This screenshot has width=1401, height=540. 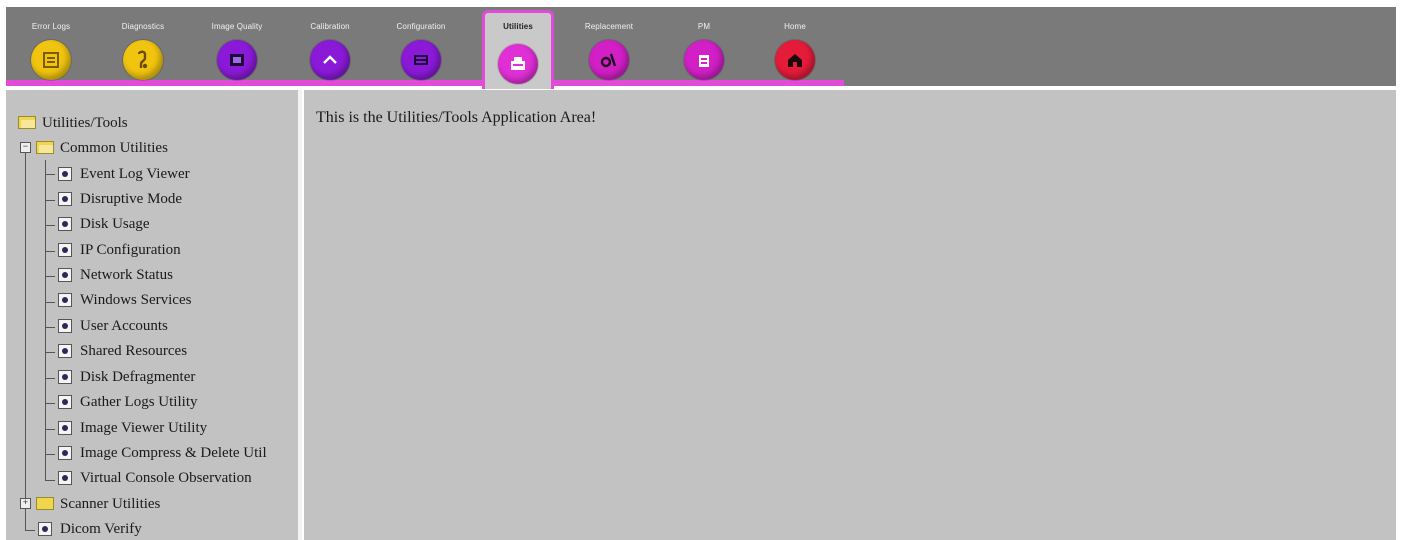 What do you see at coordinates (609, 26) in the screenshot?
I see `tab-label: Replacement` at bounding box center [609, 26].